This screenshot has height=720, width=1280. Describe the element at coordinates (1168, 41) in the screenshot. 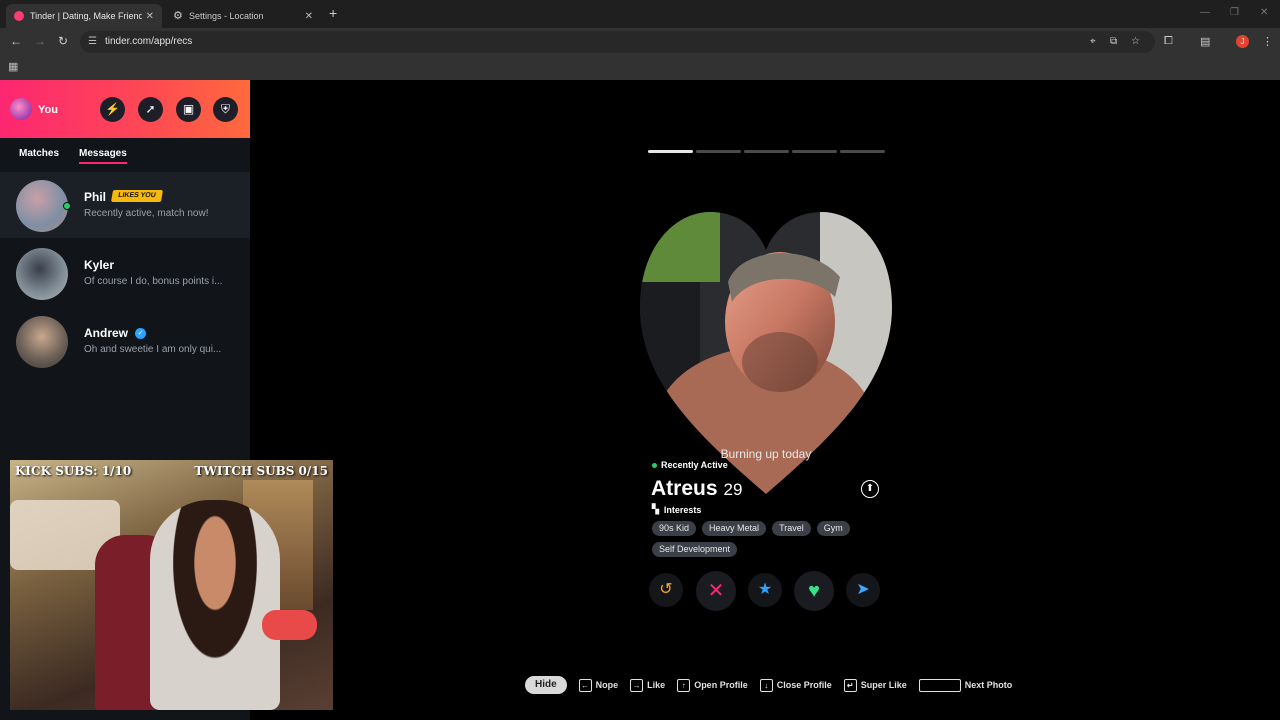

I see `extensions-icon: ⧠` at that location.